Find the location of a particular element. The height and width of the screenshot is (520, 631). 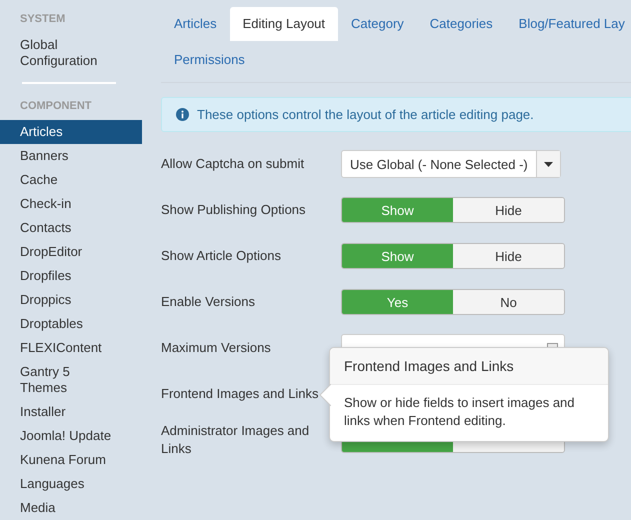

tab: Articles is located at coordinates (195, 24).